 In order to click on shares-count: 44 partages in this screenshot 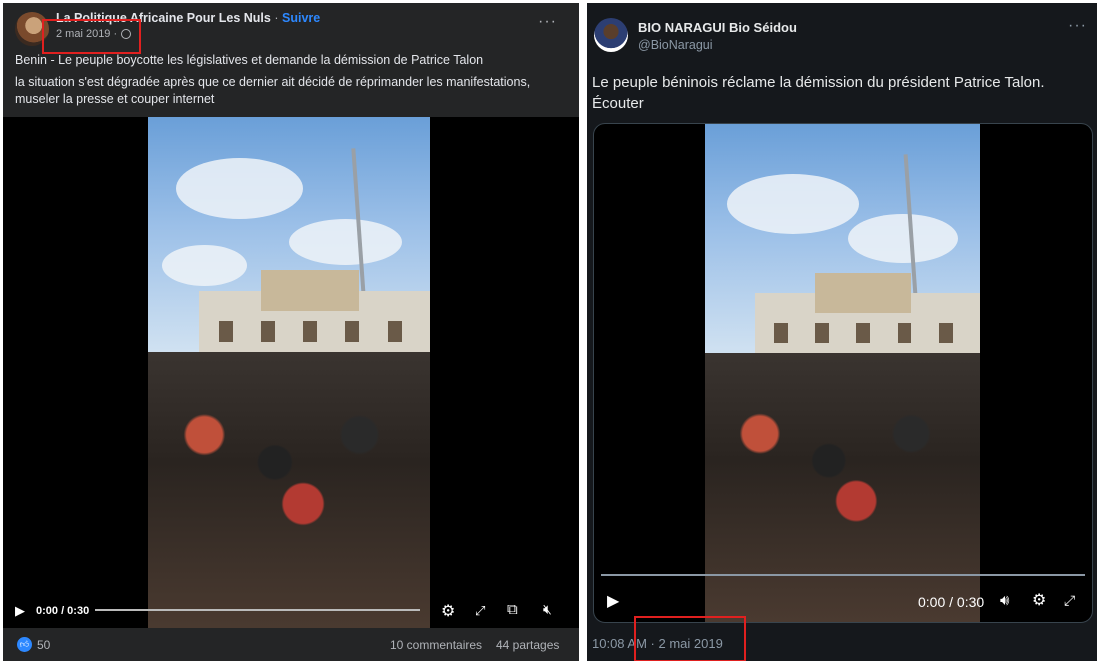, I will do `click(527, 645)`.